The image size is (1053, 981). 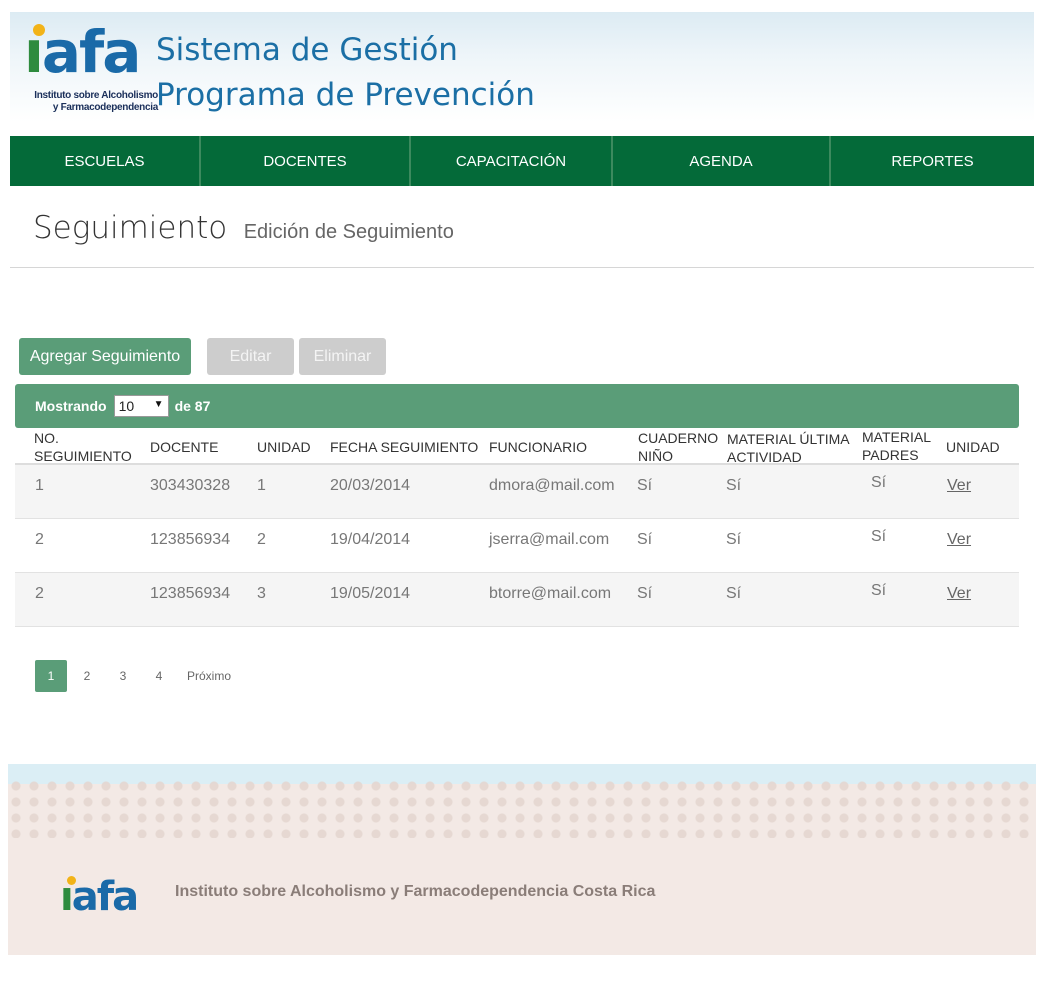 What do you see at coordinates (370, 539) in the screenshot?
I see `cell-fecha: 19/04/2014` at bounding box center [370, 539].